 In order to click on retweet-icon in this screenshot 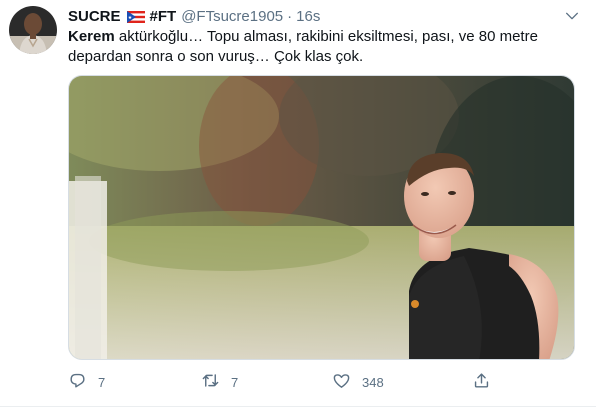, I will do `click(210, 382)`.